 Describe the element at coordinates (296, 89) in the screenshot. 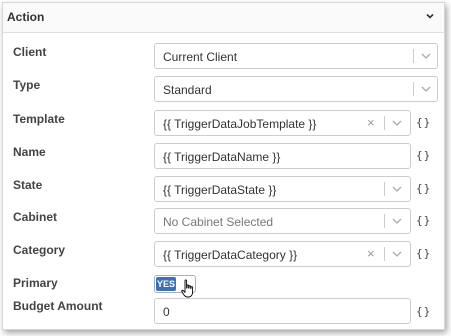

I see `type-select: Standard` at that location.